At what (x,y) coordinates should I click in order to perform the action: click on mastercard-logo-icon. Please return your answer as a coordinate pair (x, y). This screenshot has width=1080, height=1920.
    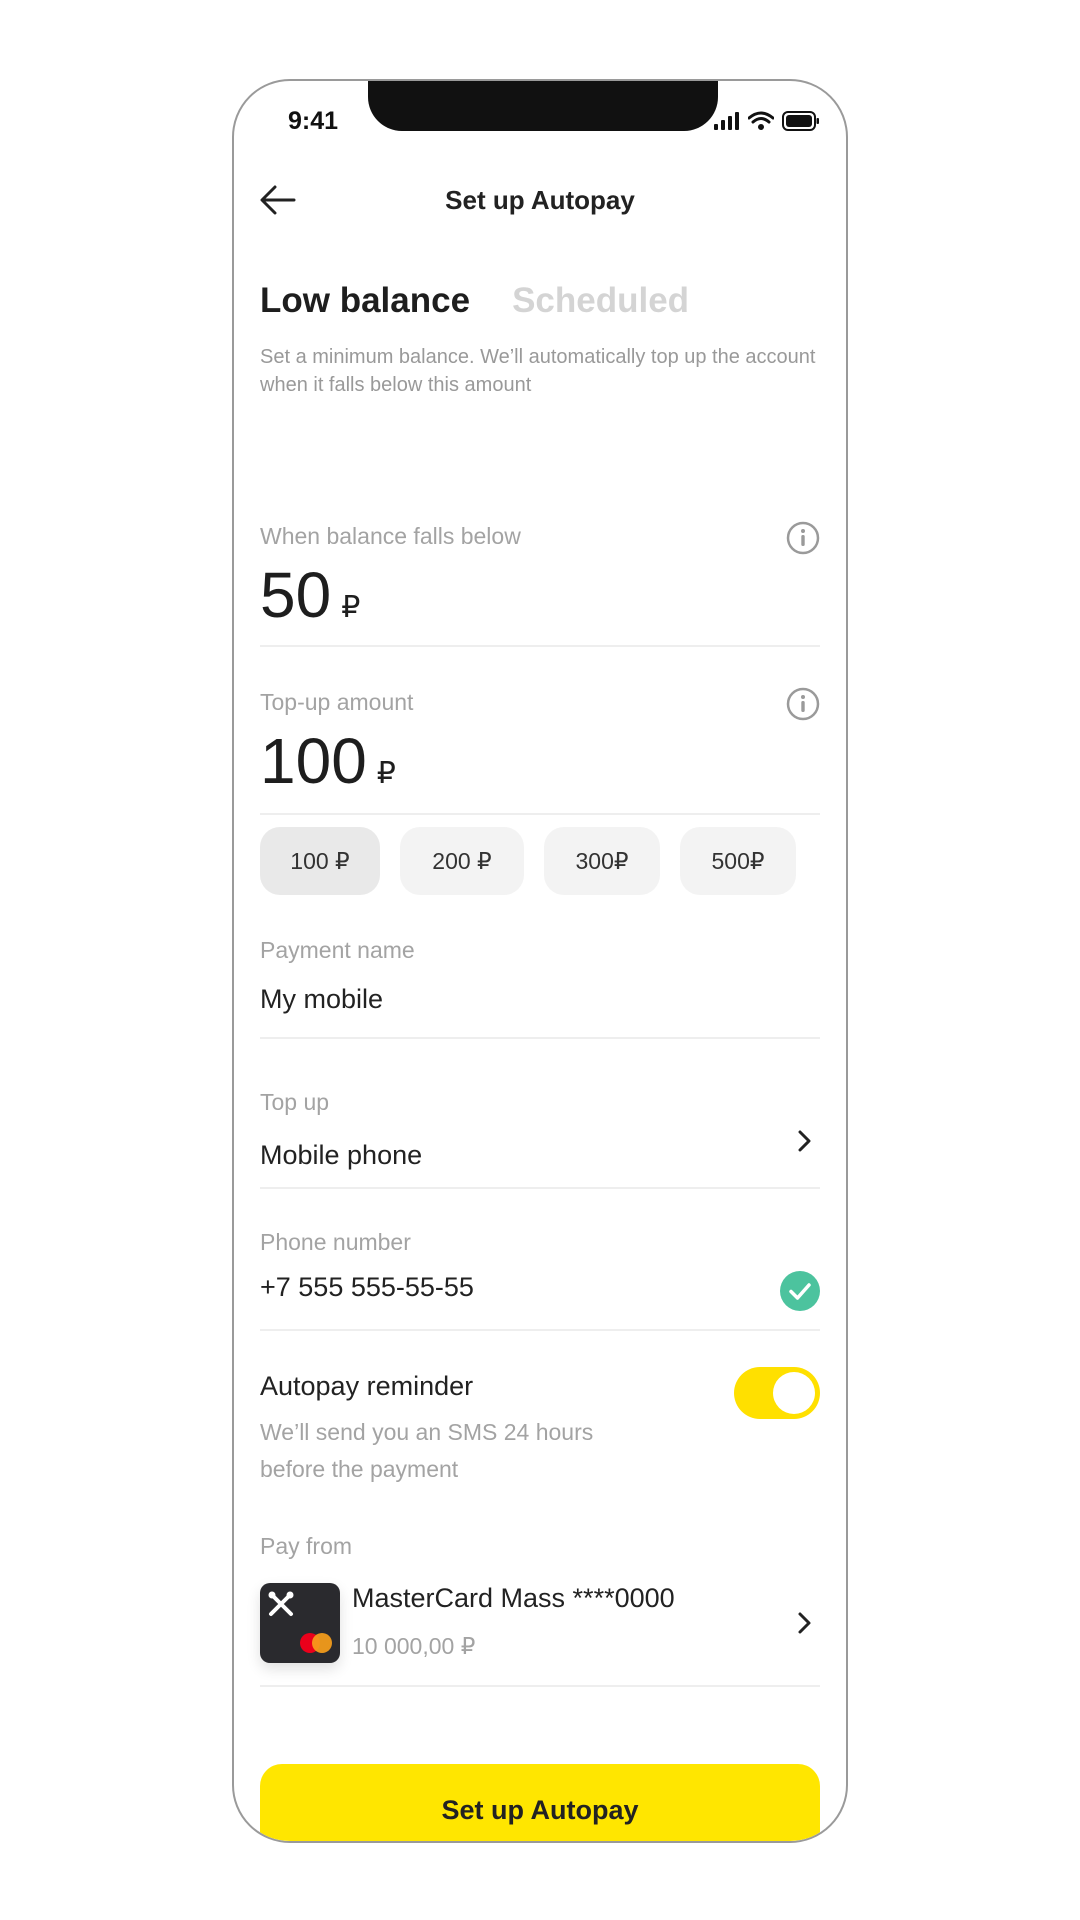
    Looking at the image, I should click on (316, 1643).